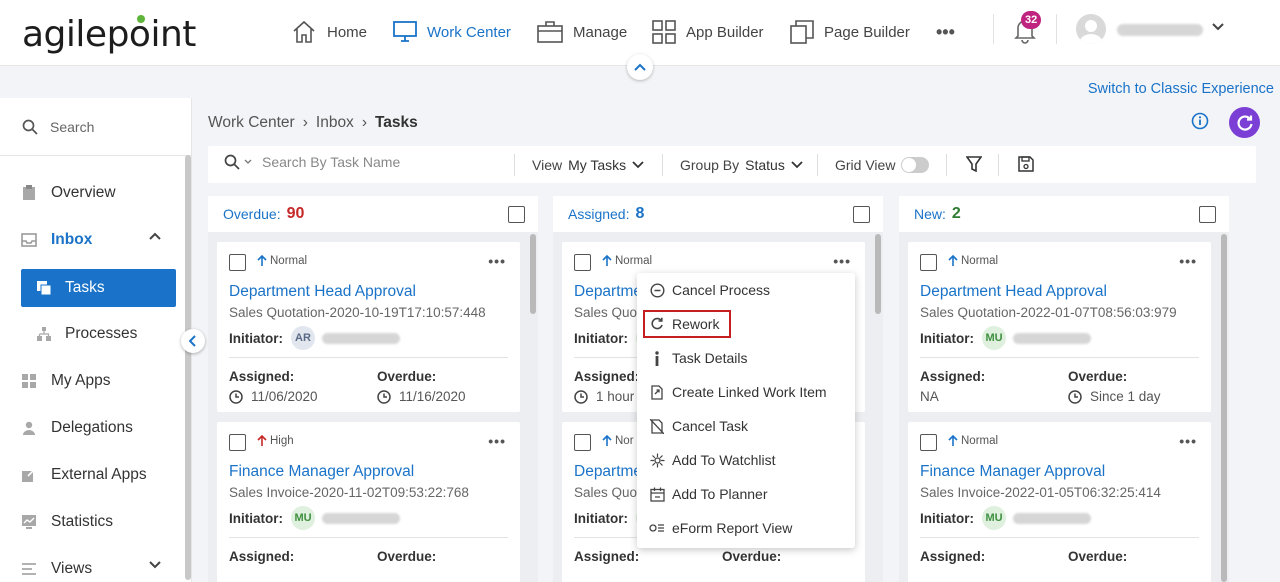 This screenshot has width=1280, height=582. Describe the element at coordinates (749, 426) in the screenshot. I see `menu-item-cancel-task: Cancel Task` at that location.